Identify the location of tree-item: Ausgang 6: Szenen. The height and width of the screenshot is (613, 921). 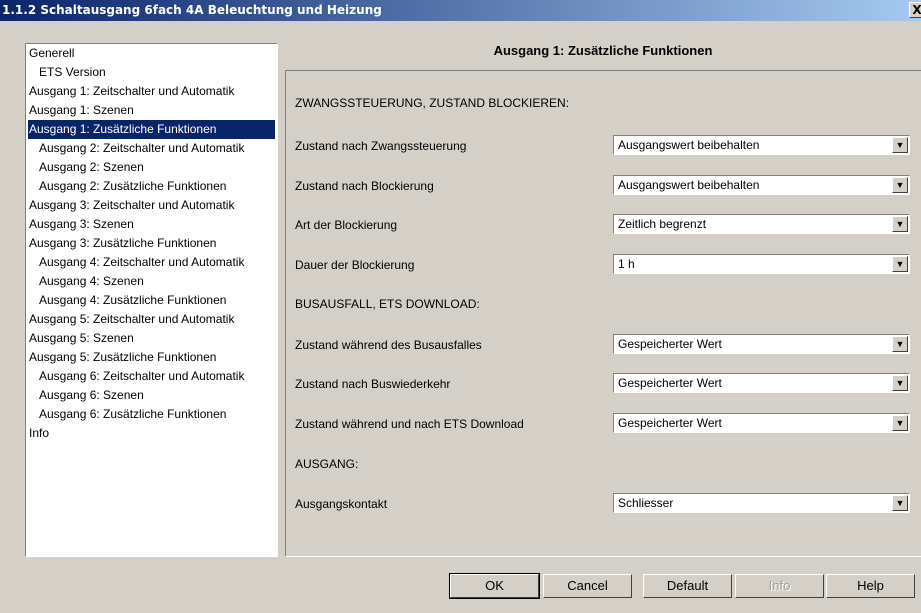
(151, 395).